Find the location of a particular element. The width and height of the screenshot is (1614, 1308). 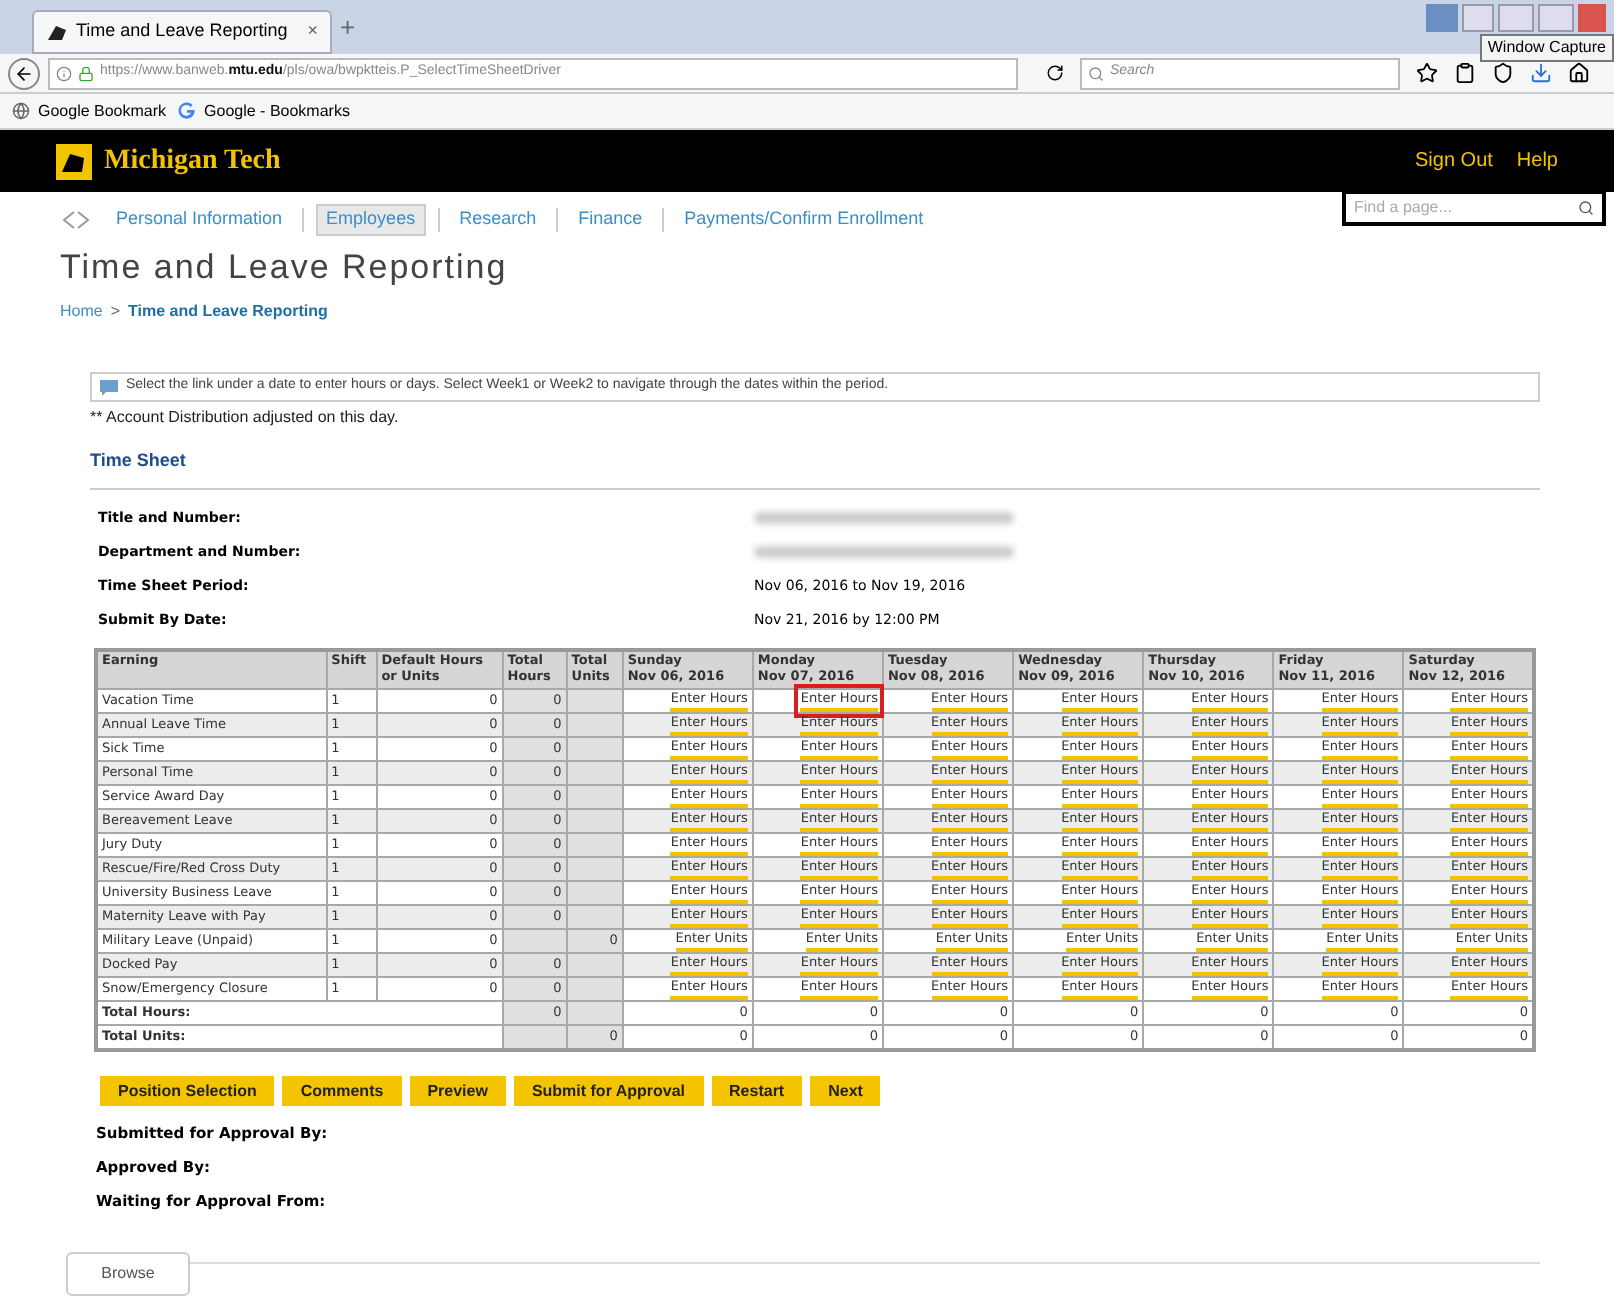

action-button: Comments is located at coordinates (342, 1091).